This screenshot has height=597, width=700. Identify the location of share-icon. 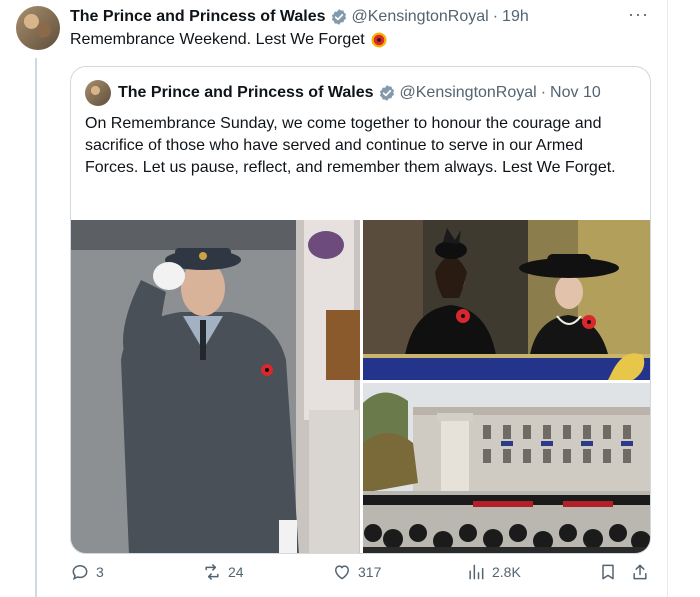
(640, 572).